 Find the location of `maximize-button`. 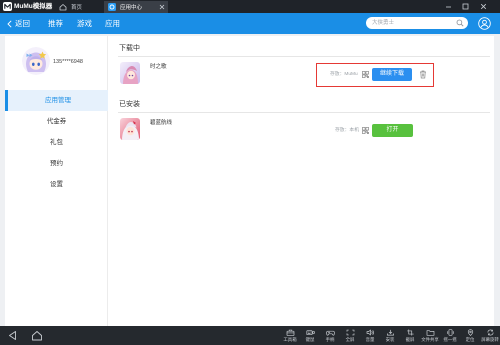

maximize-button is located at coordinates (465, 6).